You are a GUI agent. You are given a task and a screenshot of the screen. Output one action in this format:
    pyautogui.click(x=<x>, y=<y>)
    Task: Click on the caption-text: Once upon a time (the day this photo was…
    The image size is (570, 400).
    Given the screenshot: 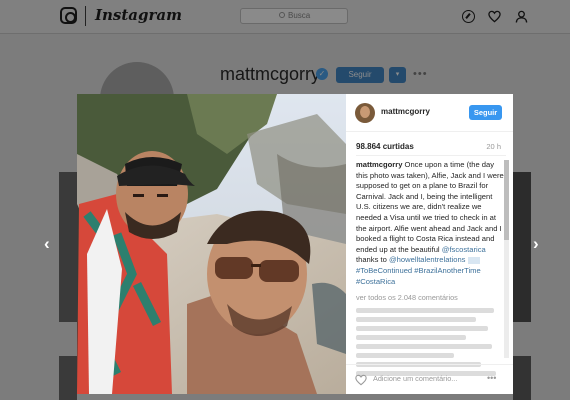 What is the action you would take?
    pyautogui.click(x=430, y=207)
    